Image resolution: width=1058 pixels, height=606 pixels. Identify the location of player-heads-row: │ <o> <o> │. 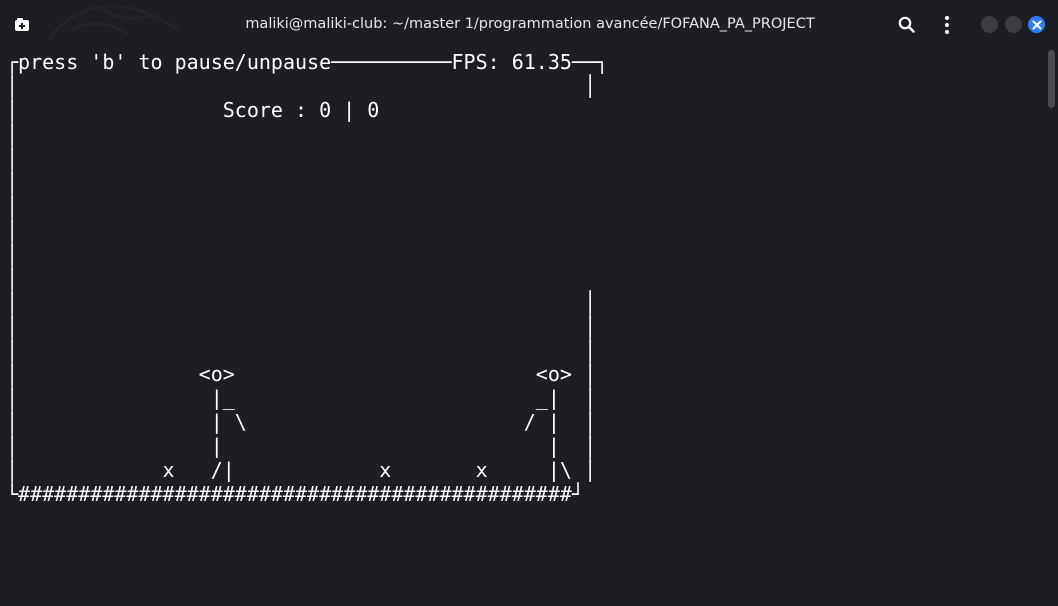
(301, 374).